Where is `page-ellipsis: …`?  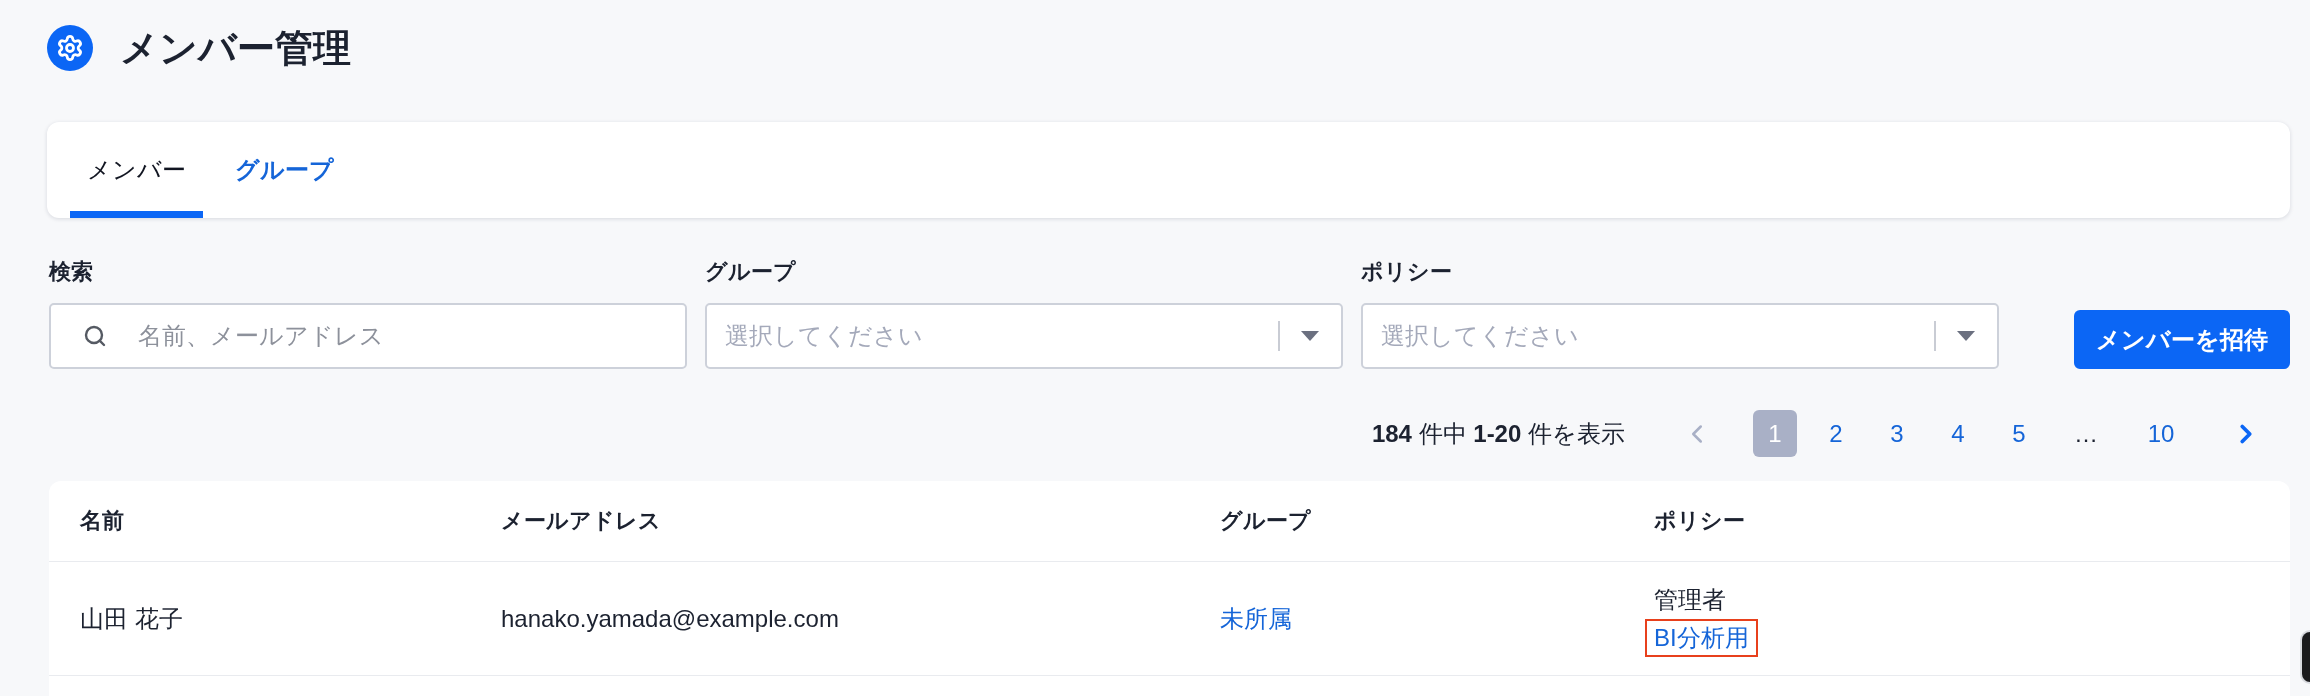
page-ellipsis: … is located at coordinates (2086, 434).